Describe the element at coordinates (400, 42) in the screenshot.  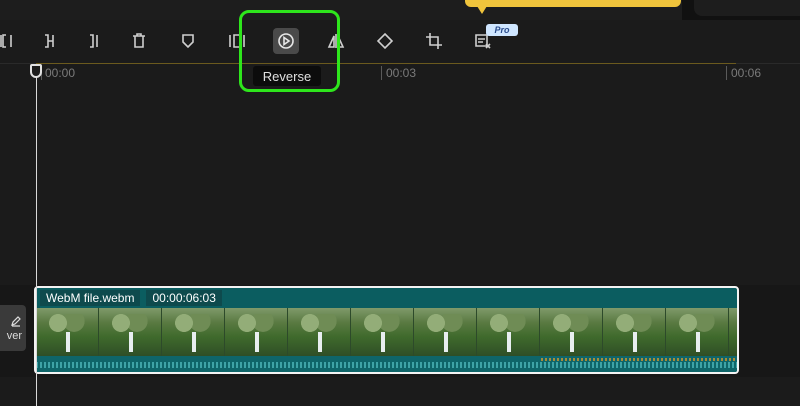
I see `edit-toolbar` at that location.